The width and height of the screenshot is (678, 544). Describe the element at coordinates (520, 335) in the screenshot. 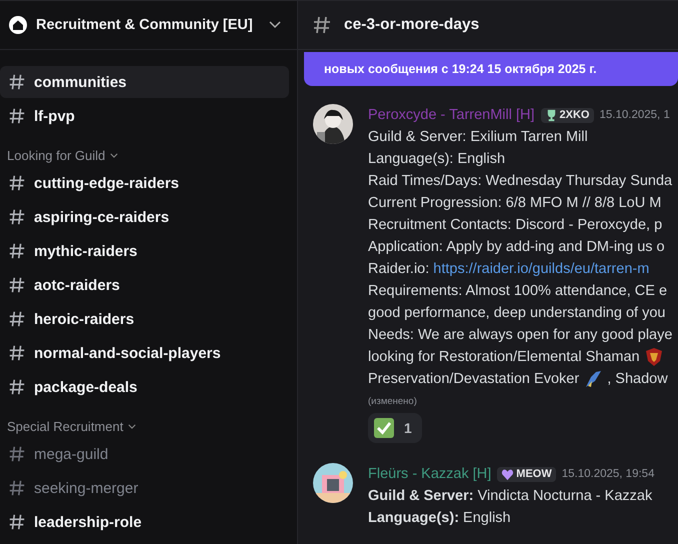

I see `message-line: Needs: We are always open for any good playe` at that location.